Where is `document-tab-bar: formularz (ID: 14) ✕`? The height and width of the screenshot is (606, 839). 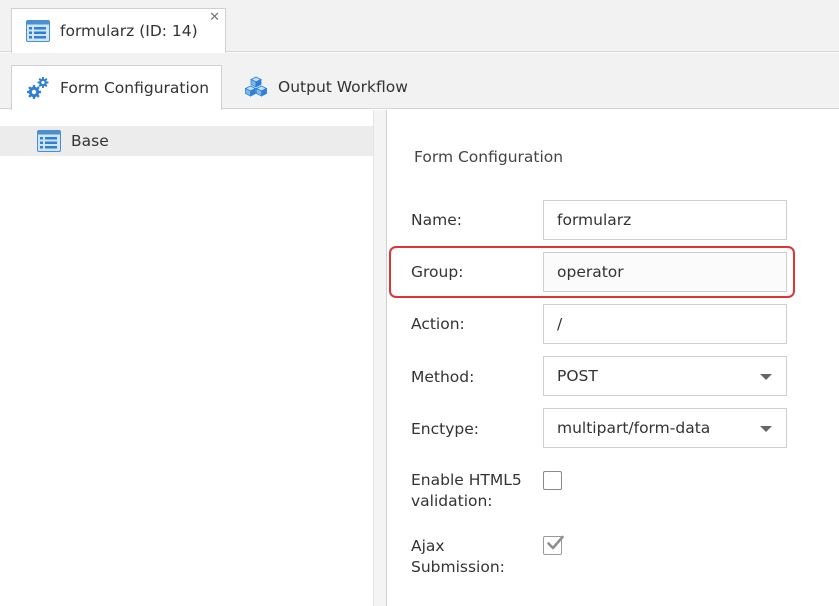
document-tab-bar: formularz (ID: 14) ✕ is located at coordinates (419, 26).